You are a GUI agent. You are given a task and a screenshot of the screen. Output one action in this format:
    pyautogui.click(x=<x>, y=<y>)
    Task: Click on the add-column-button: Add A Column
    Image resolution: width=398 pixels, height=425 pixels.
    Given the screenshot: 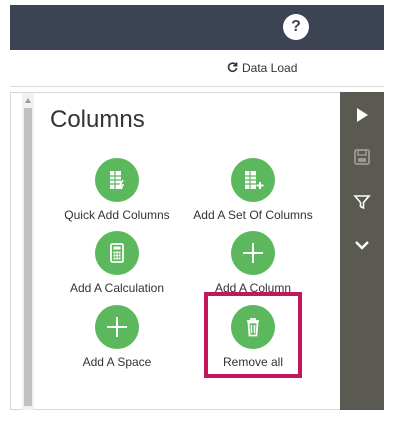 What is the action you would take?
    pyautogui.click(x=253, y=263)
    